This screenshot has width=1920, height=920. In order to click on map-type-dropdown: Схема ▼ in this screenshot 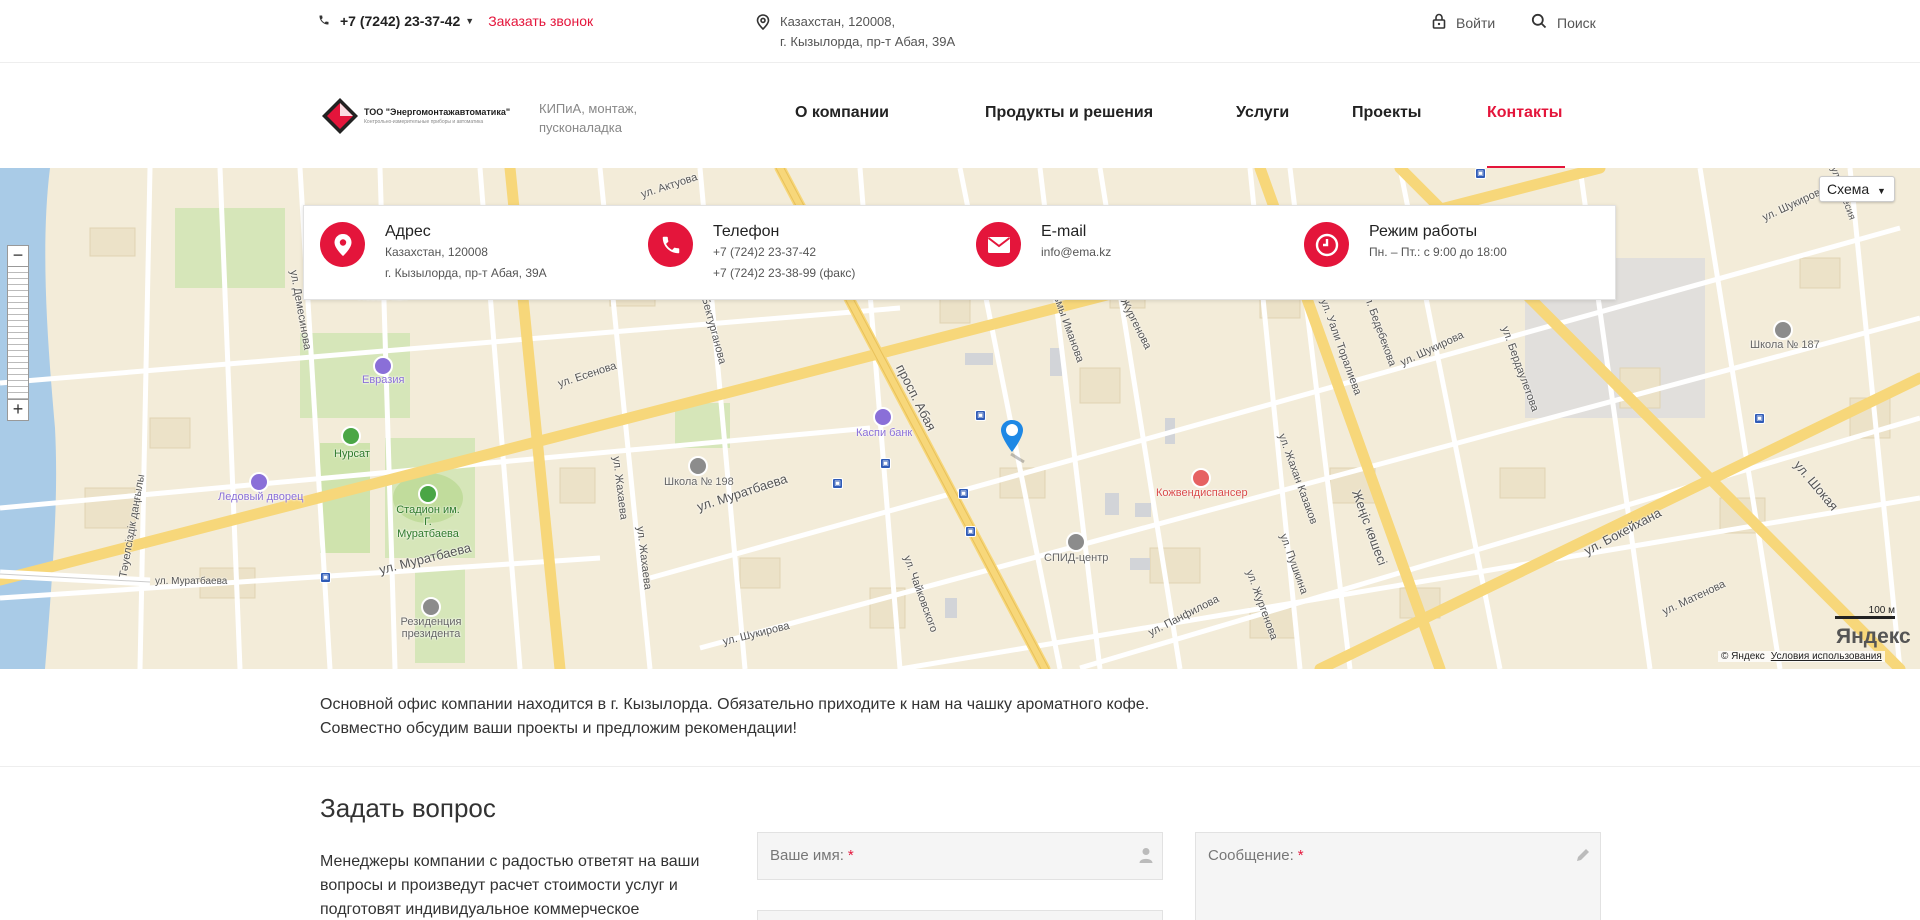, I will do `click(1857, 189)`.